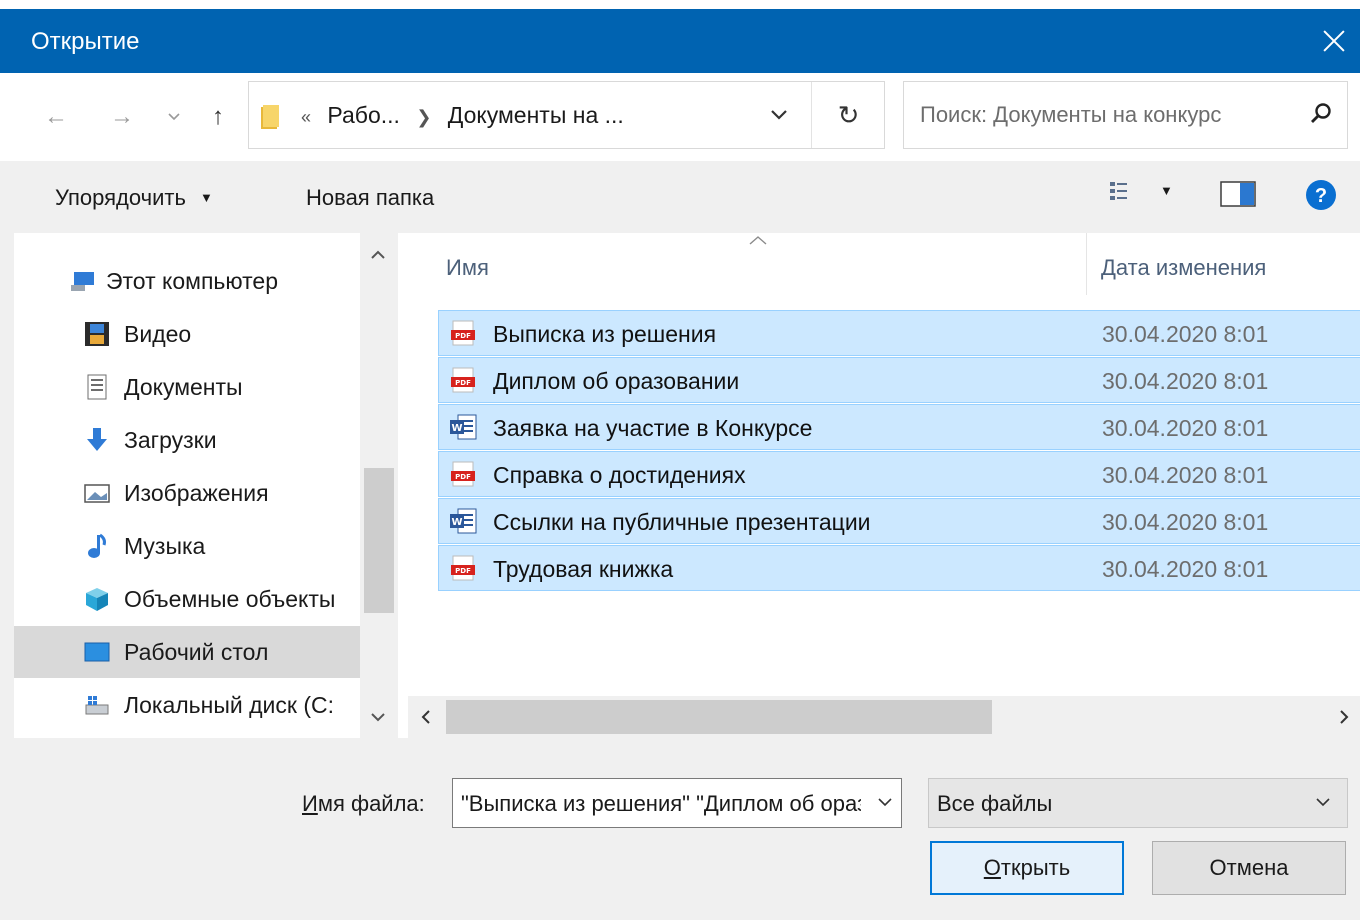 Image resolution: width=1360 pixels, height=920 pixels. Describe the element at coordinates (370, 198) in the screenshot. I see `new-folder-button: Новая папка` at that location.